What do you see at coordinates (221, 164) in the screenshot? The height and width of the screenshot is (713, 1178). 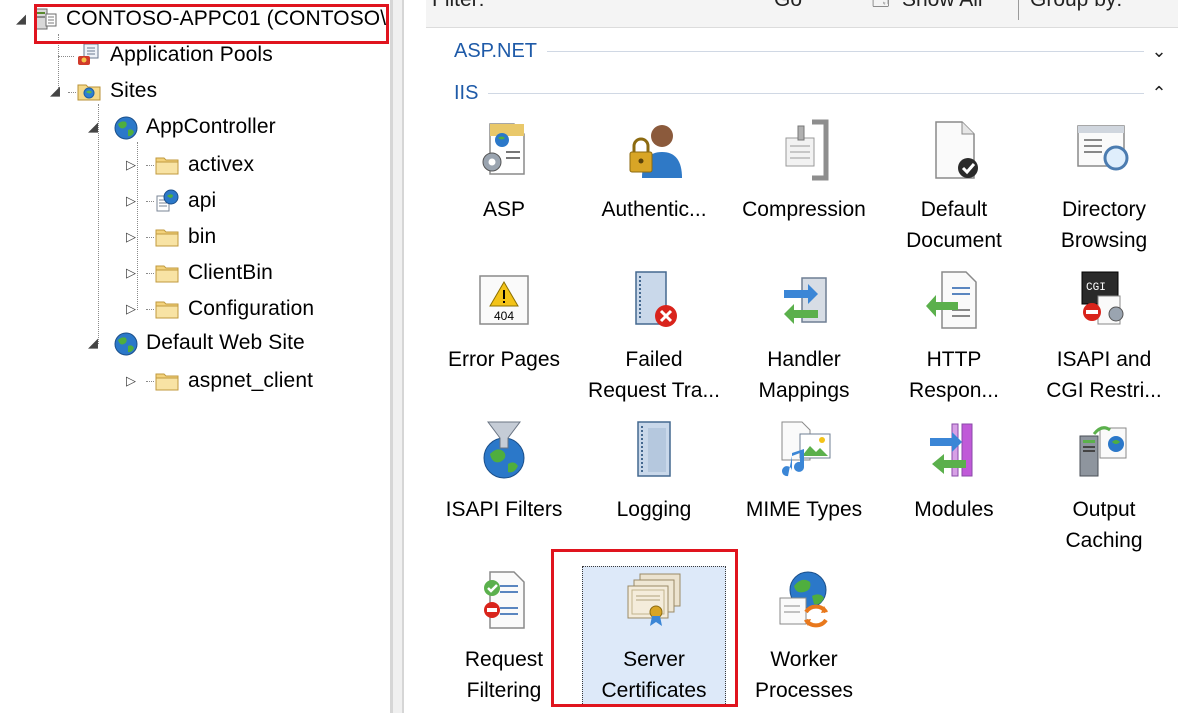 I see `tree-node-label: activex` at bounding box center [221, 164].